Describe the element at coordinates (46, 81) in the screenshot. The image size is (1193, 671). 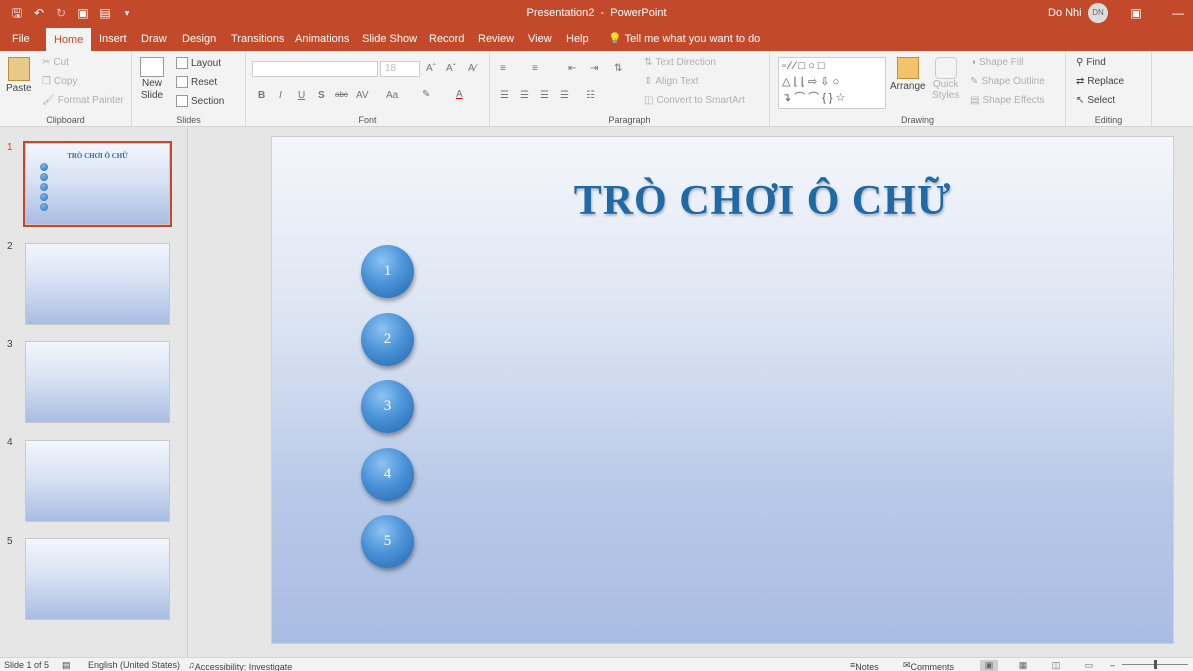
I see `copy-icon: ❐` at that location.